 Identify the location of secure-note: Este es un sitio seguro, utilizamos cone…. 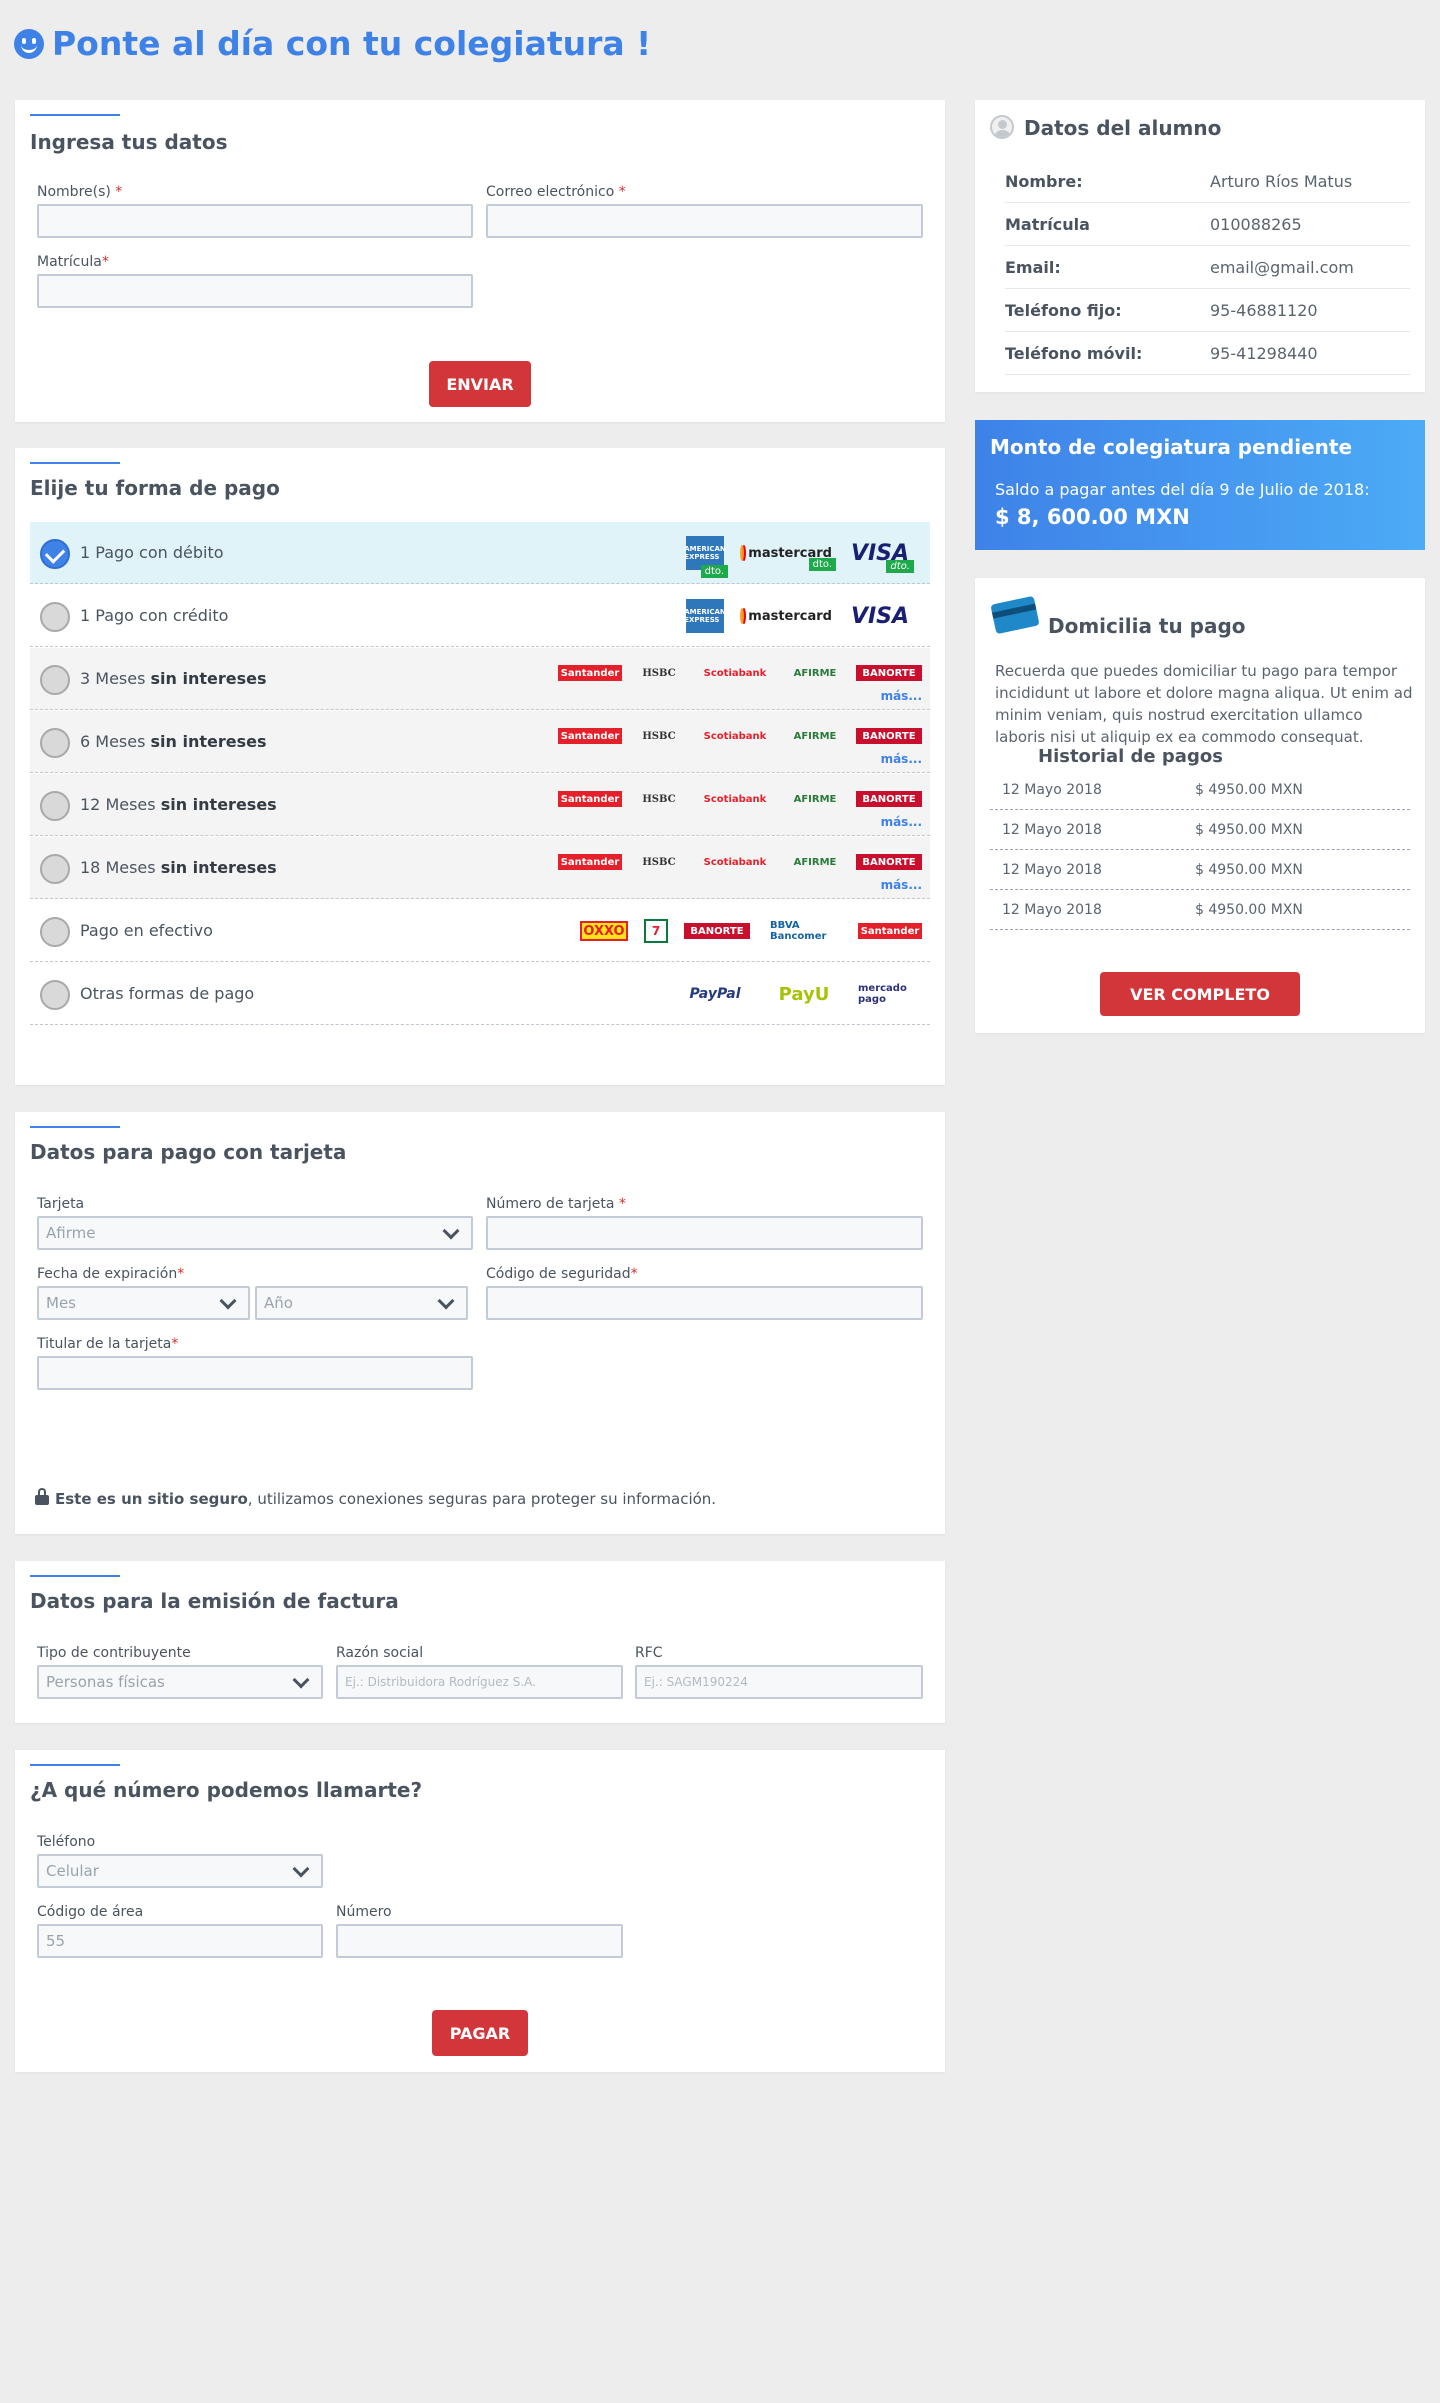
(375, 1498).